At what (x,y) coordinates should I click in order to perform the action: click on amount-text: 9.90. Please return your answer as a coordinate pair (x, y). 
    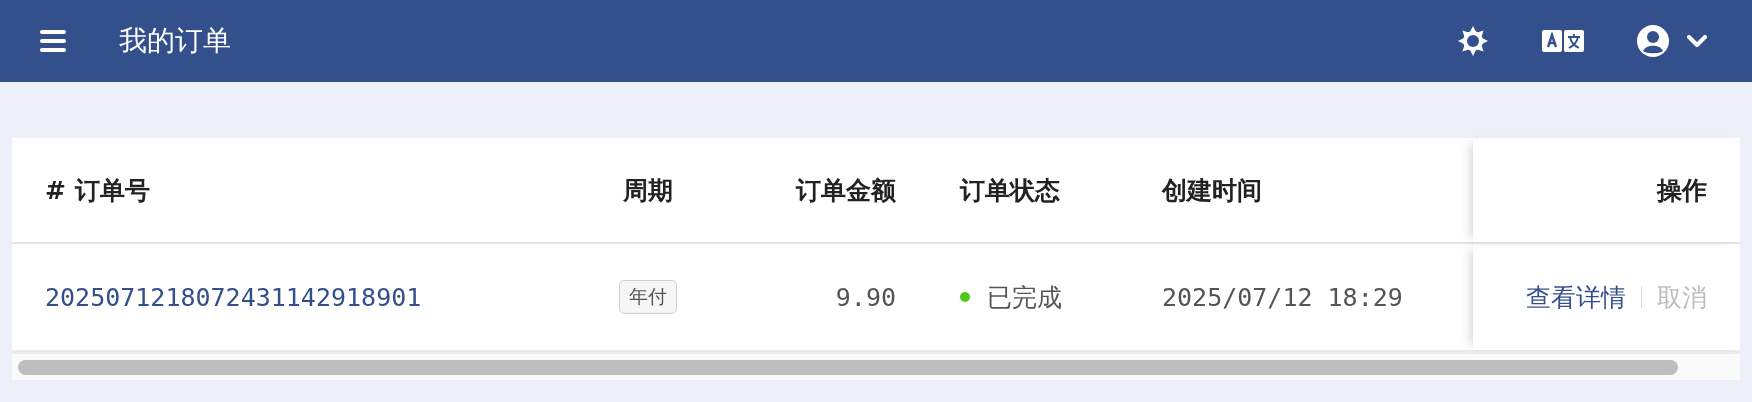
    Looking at the image, I should click on (865, 297).